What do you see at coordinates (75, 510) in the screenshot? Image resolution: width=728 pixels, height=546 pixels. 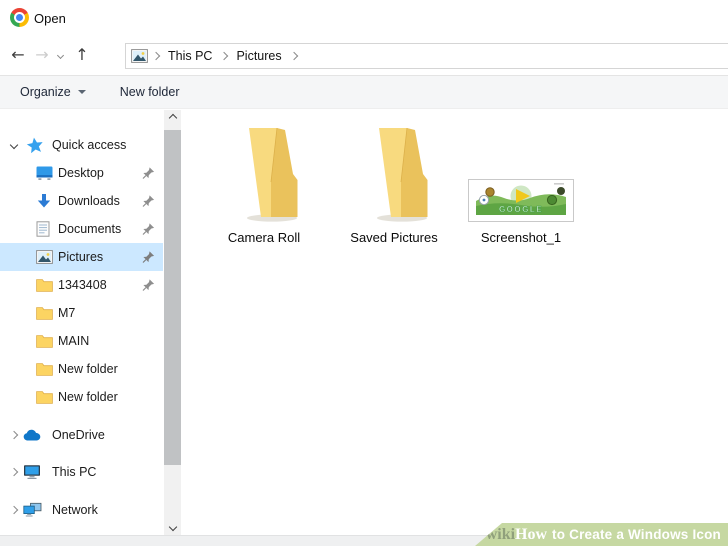 I see `sidebar-item-label: Network` at bounding box center [75, 510].